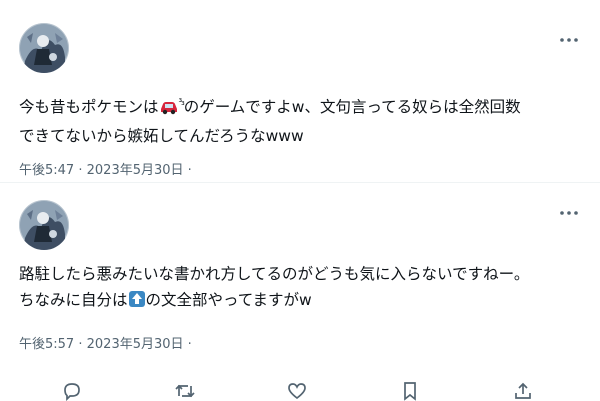  I want to click on repost-button, so click(185, 391).